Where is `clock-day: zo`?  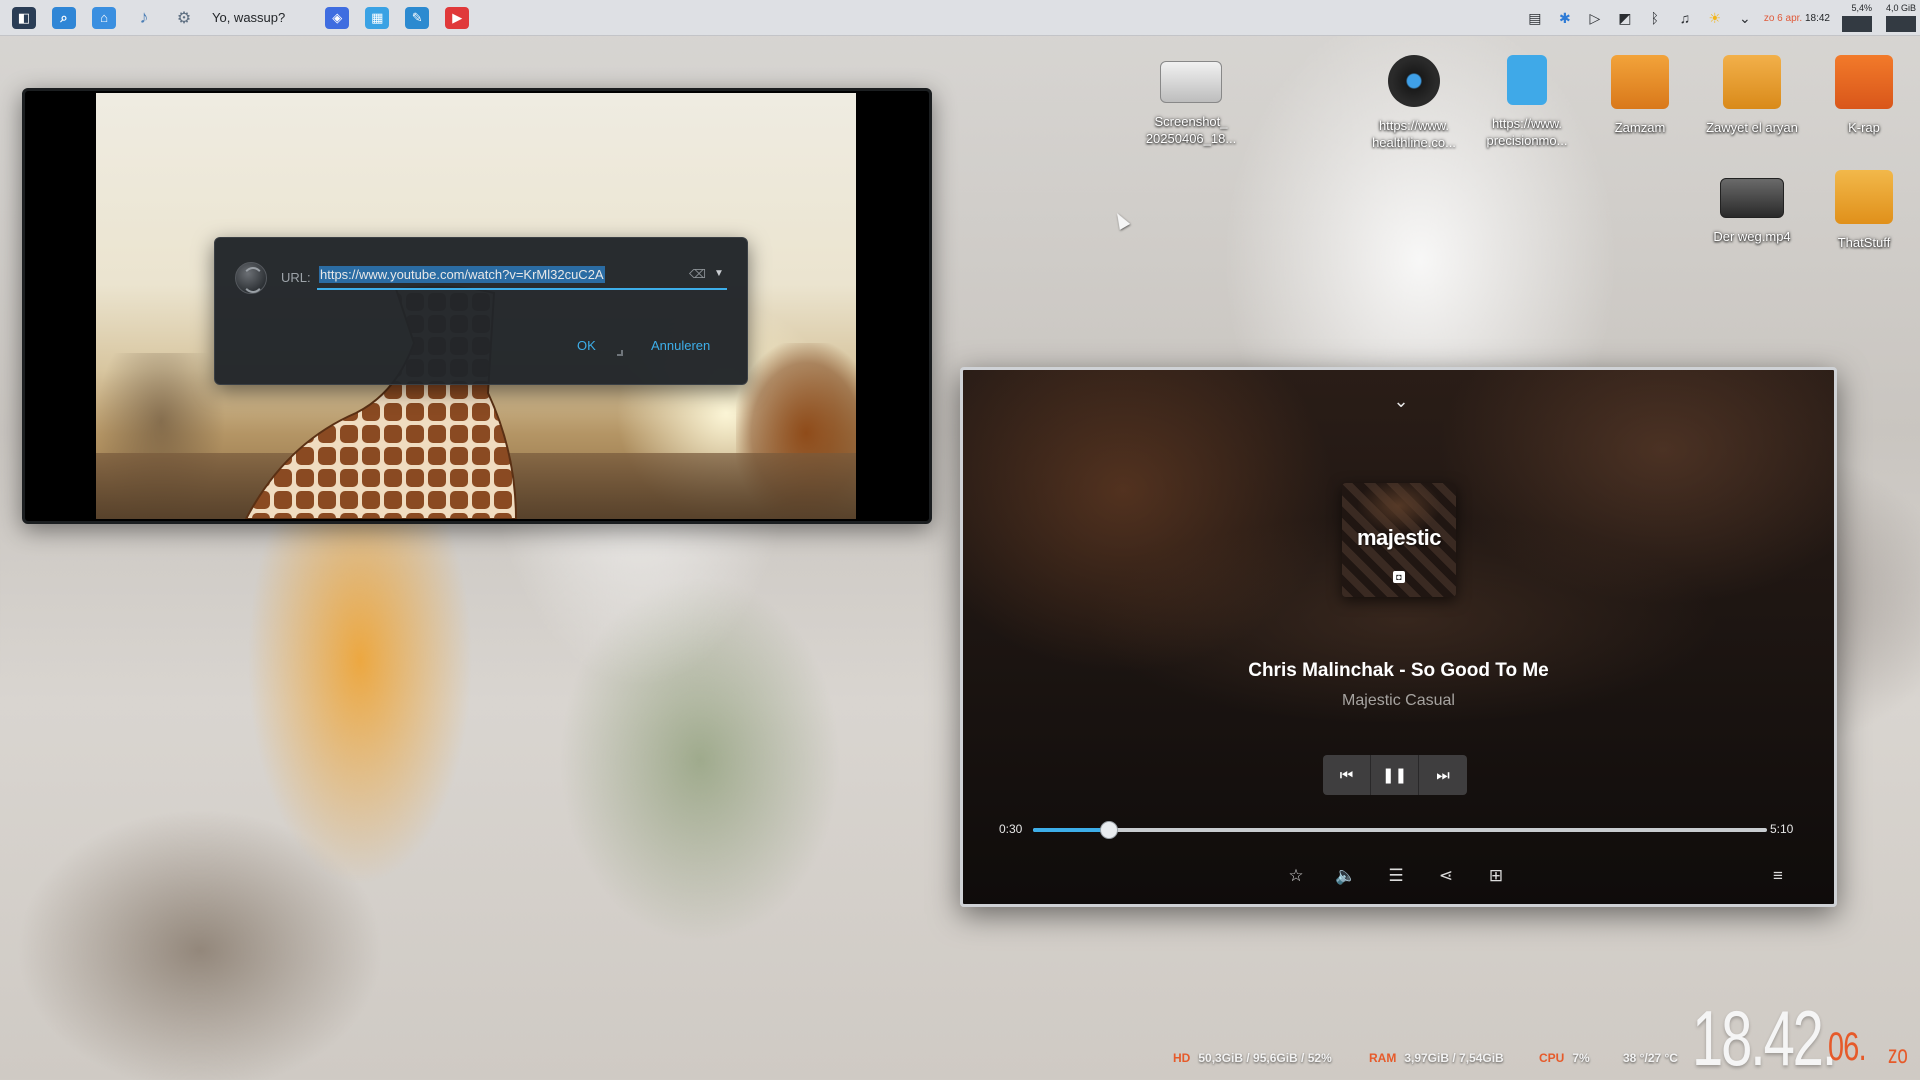
clock-day: zo is located at coordinates (1898, 1054).